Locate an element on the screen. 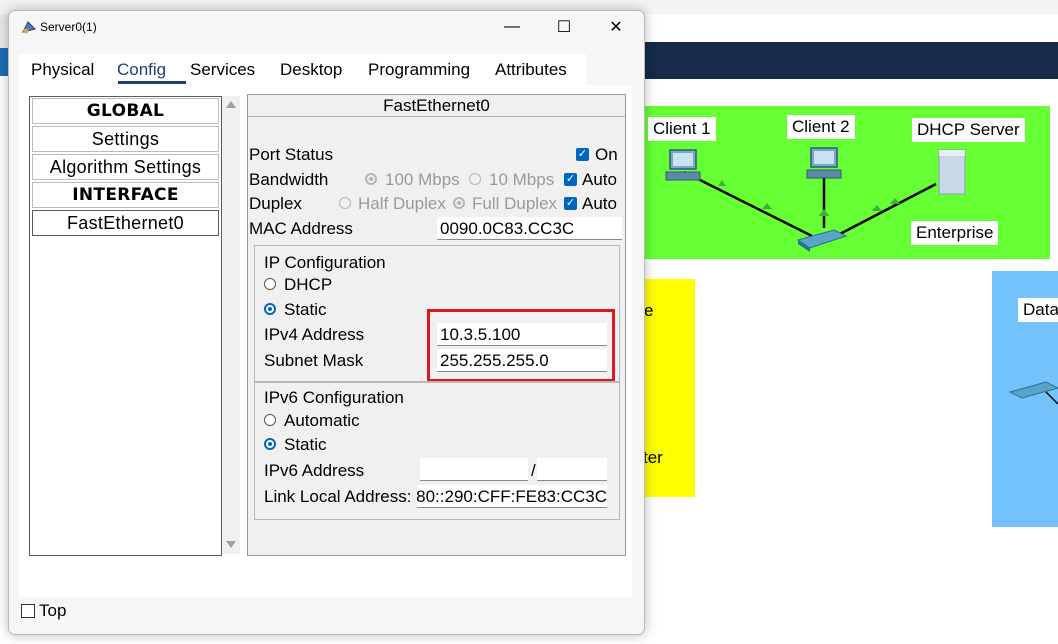  bandwidth-label: Bandwidth is located at coordinates (289, 179).